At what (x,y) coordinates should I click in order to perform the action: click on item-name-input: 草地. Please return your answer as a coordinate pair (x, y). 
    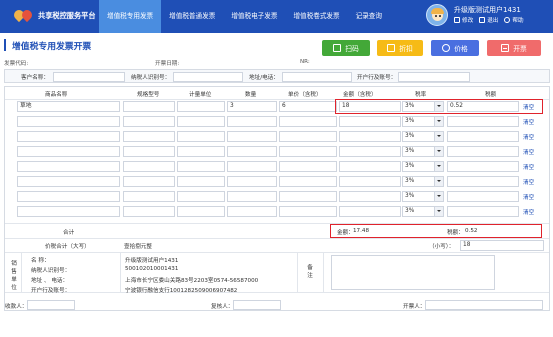
    Looking at the image, I should click on (68, 106).